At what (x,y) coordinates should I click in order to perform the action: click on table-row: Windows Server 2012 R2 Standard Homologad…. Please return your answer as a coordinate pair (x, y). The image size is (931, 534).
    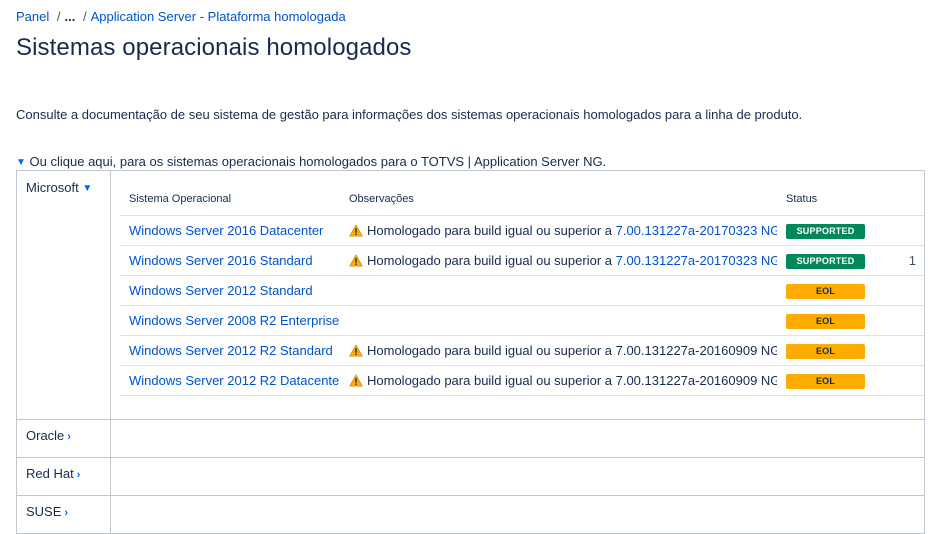
    Looking at the image, I should click on (522, 350).